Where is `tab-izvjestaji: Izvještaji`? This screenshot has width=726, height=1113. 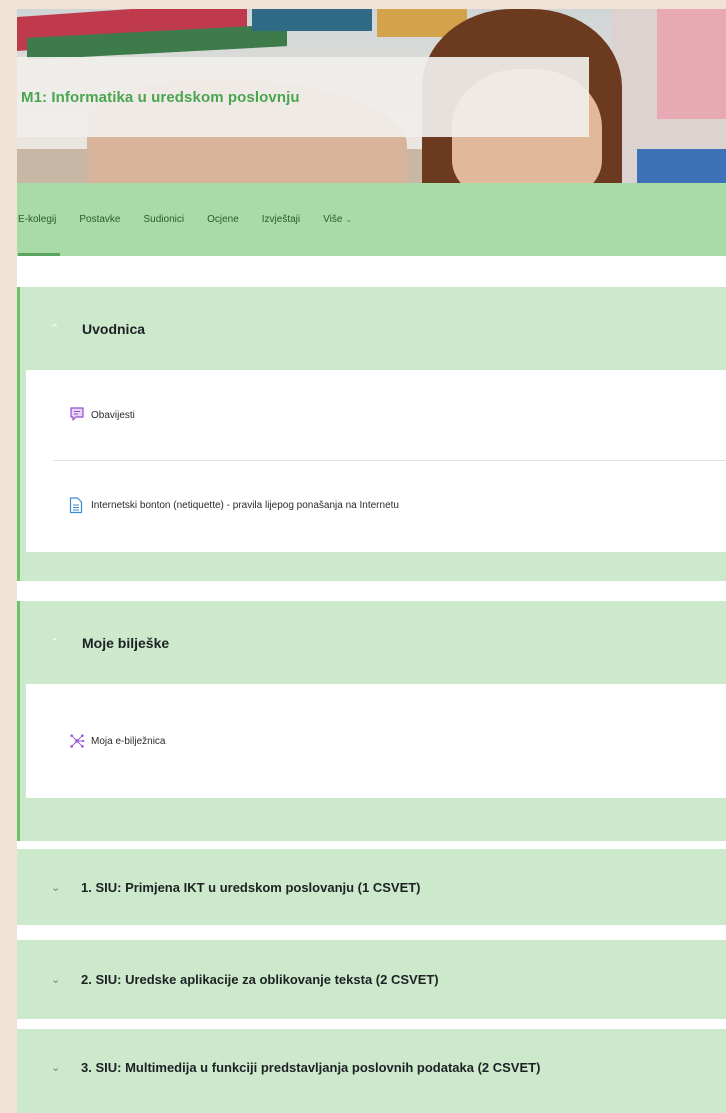 tab-izvjestaji: Izvještaji is located at coordinates (281, 219).